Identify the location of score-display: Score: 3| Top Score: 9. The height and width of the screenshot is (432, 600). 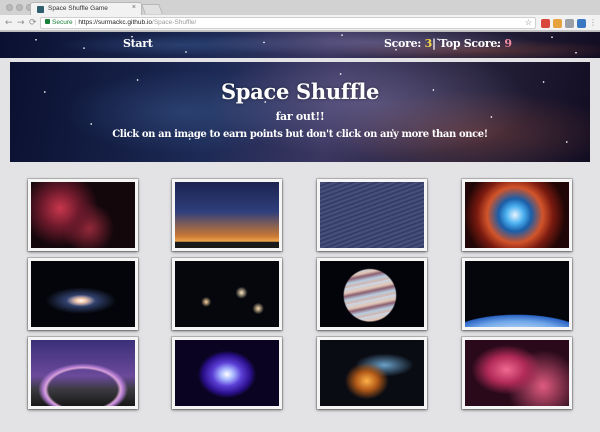
(448, 43).